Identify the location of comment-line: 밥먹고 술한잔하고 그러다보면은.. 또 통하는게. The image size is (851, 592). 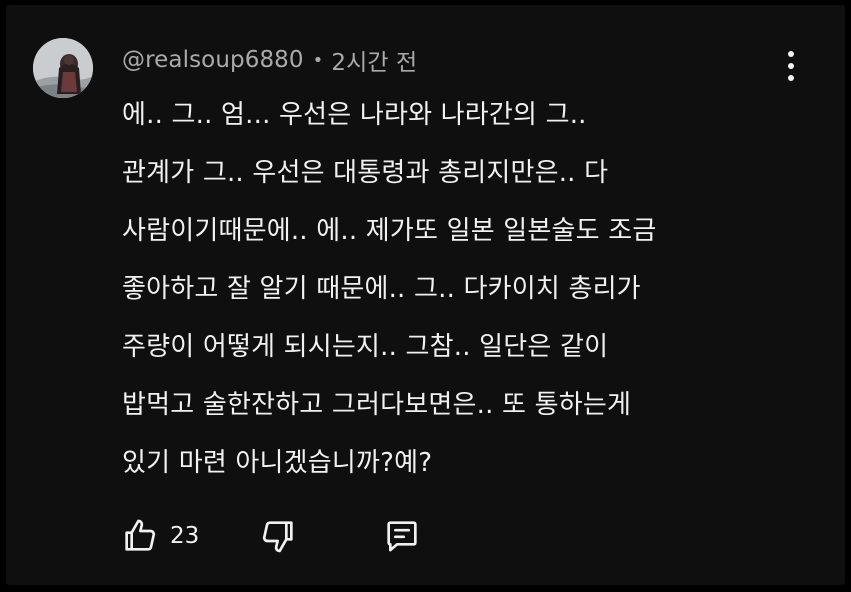
(377, 405).